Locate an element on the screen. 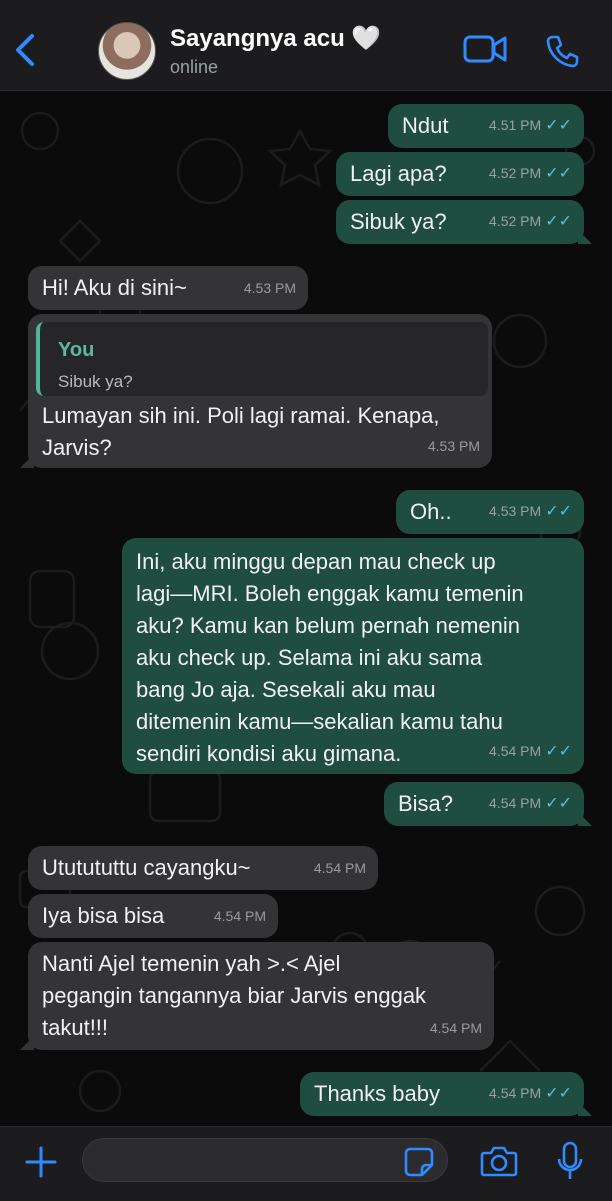  message-bubble-outgoing: Thanks baby 4.54 PM ✓✓ is located at coordinates (446, 1094).